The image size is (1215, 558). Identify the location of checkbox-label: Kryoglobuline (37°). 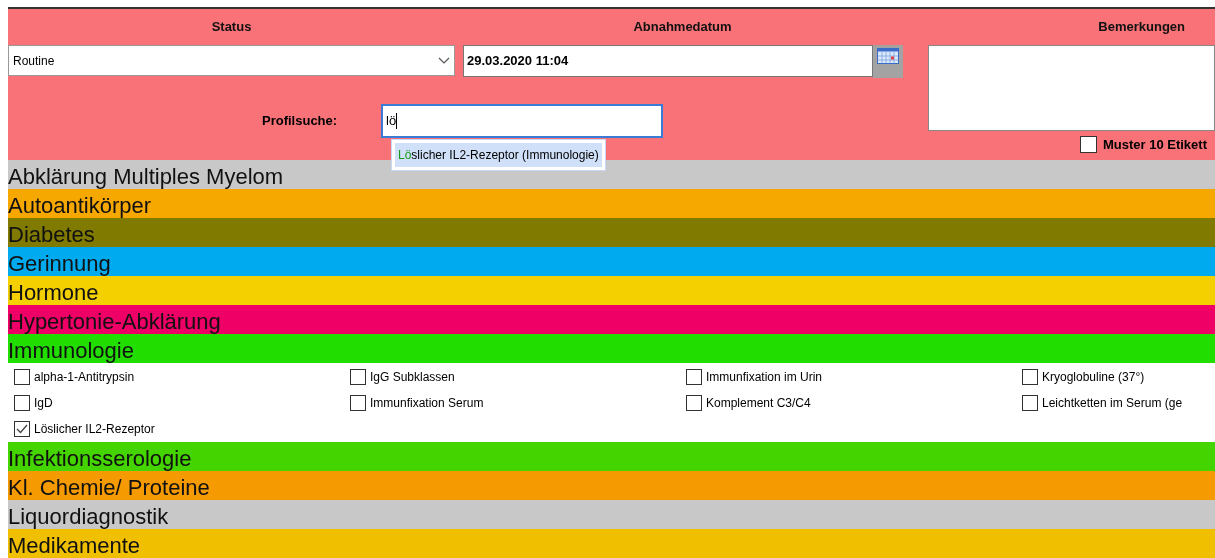
(1093, 377).